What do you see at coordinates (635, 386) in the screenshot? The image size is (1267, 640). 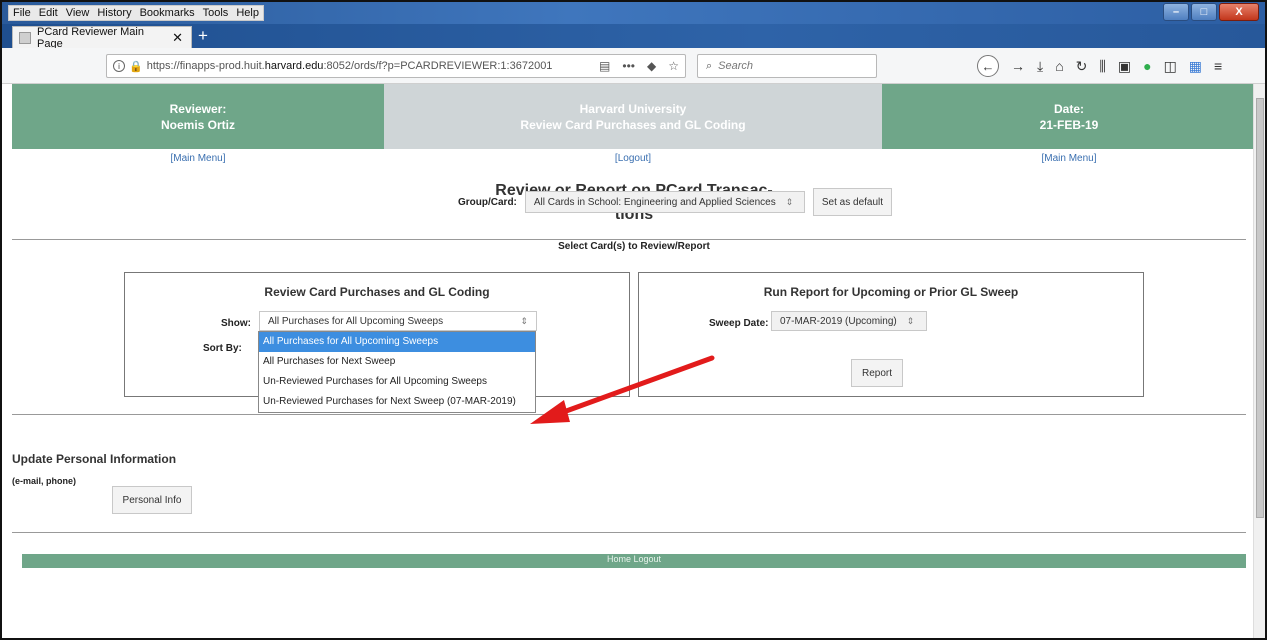 I see `arrow-shaft` at bounding box center [635, 386].